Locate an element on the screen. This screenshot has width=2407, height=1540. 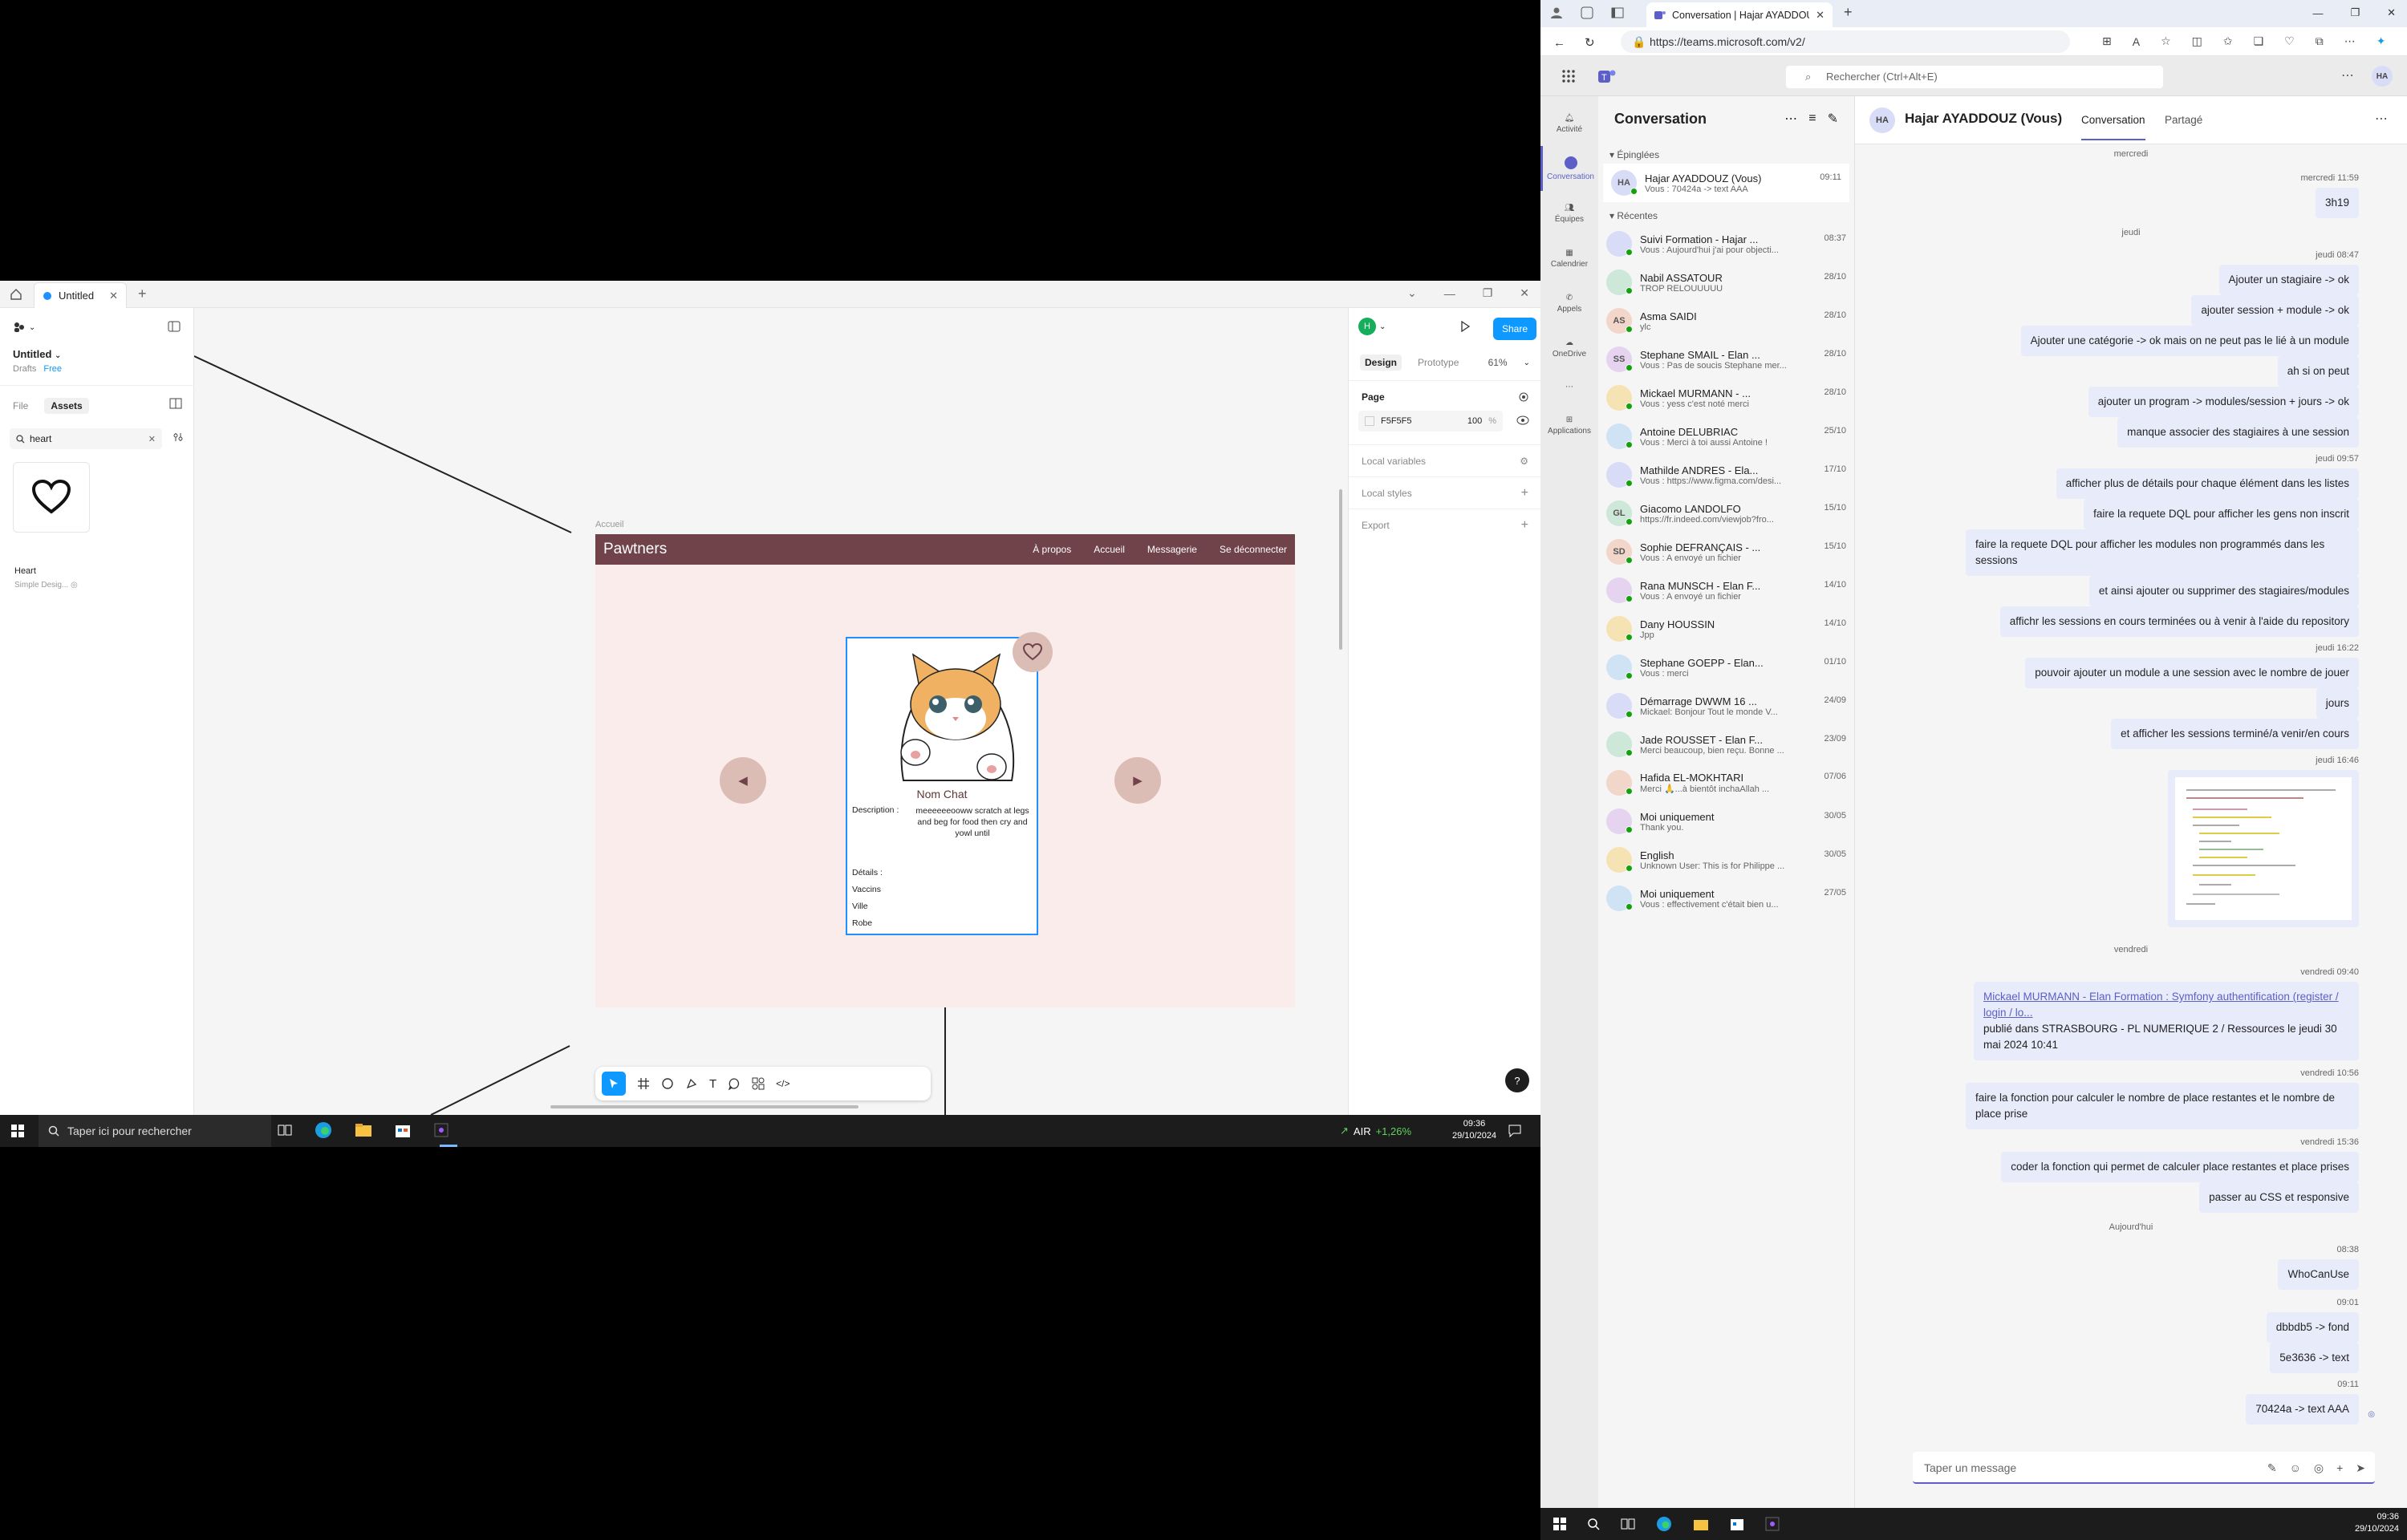
teams-search-input: ⌕ Rechercher (Ctrl+Alt+E) is located at coordinates (1975, 77).